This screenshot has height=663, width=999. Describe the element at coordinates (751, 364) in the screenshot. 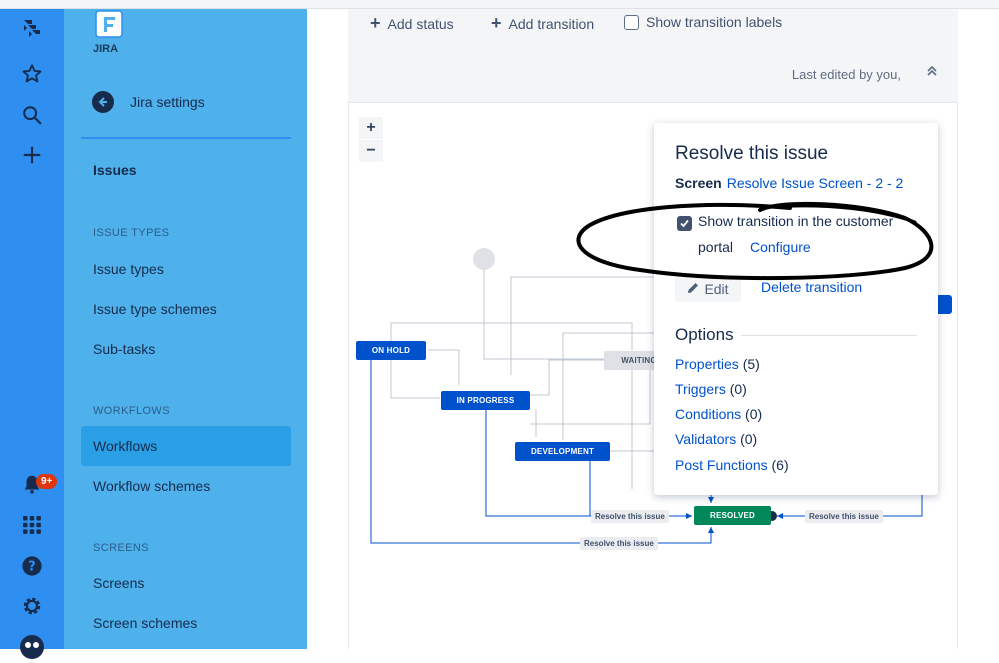

I see `properties-count: (5)` at that location.